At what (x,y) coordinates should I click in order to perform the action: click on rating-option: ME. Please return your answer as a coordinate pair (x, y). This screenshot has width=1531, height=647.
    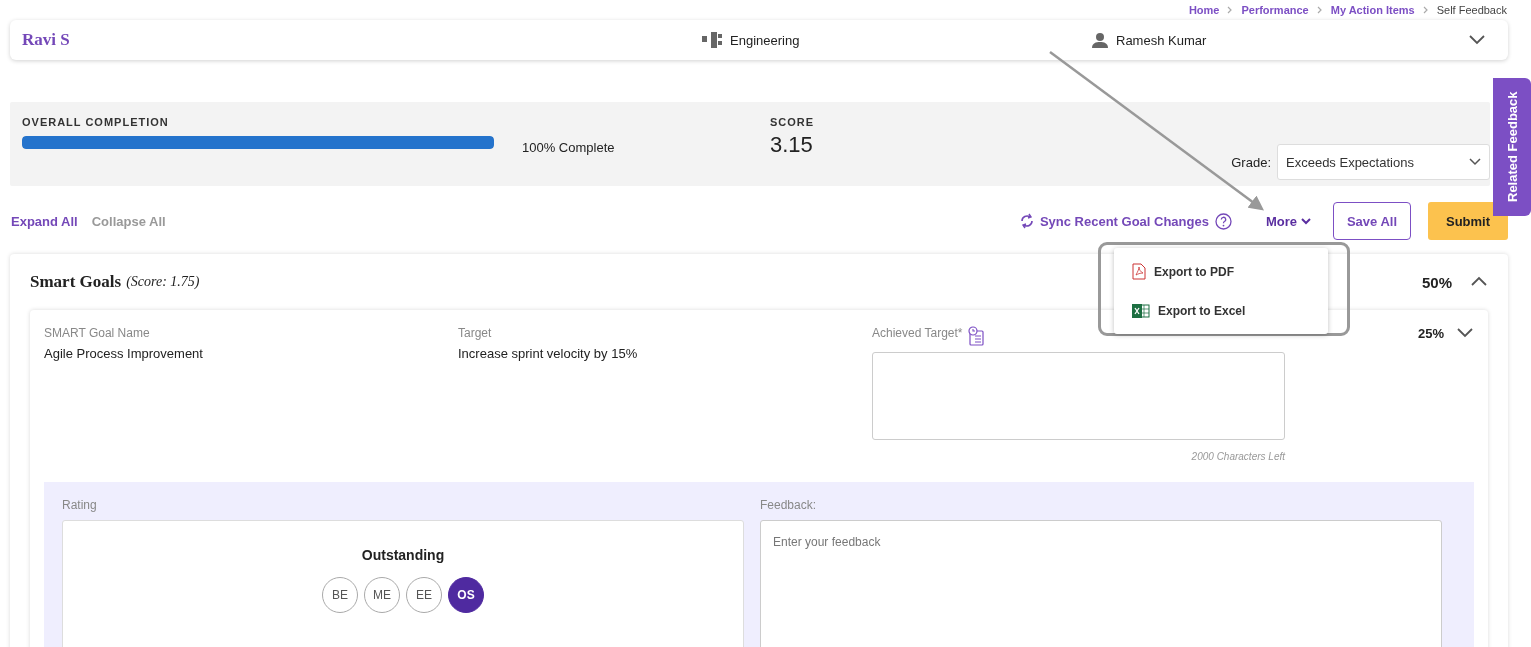
    Looking at the image, I should click on (382, 595).